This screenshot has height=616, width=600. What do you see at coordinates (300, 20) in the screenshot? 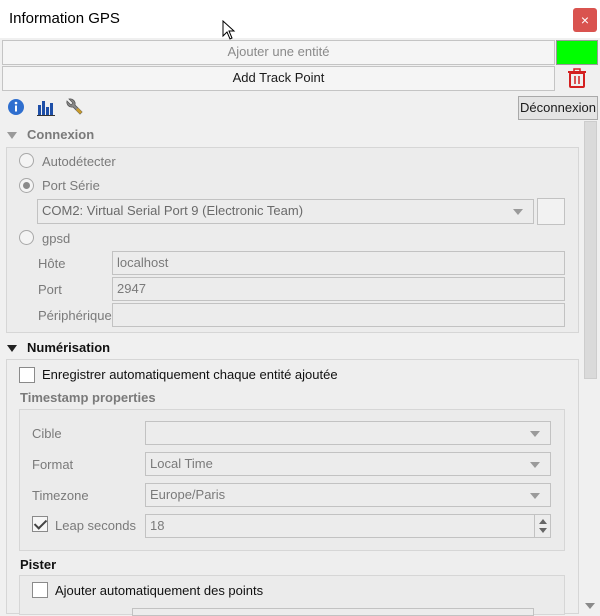
I see `title-bar: Information GPS ×` at bounding box center [300, 20].